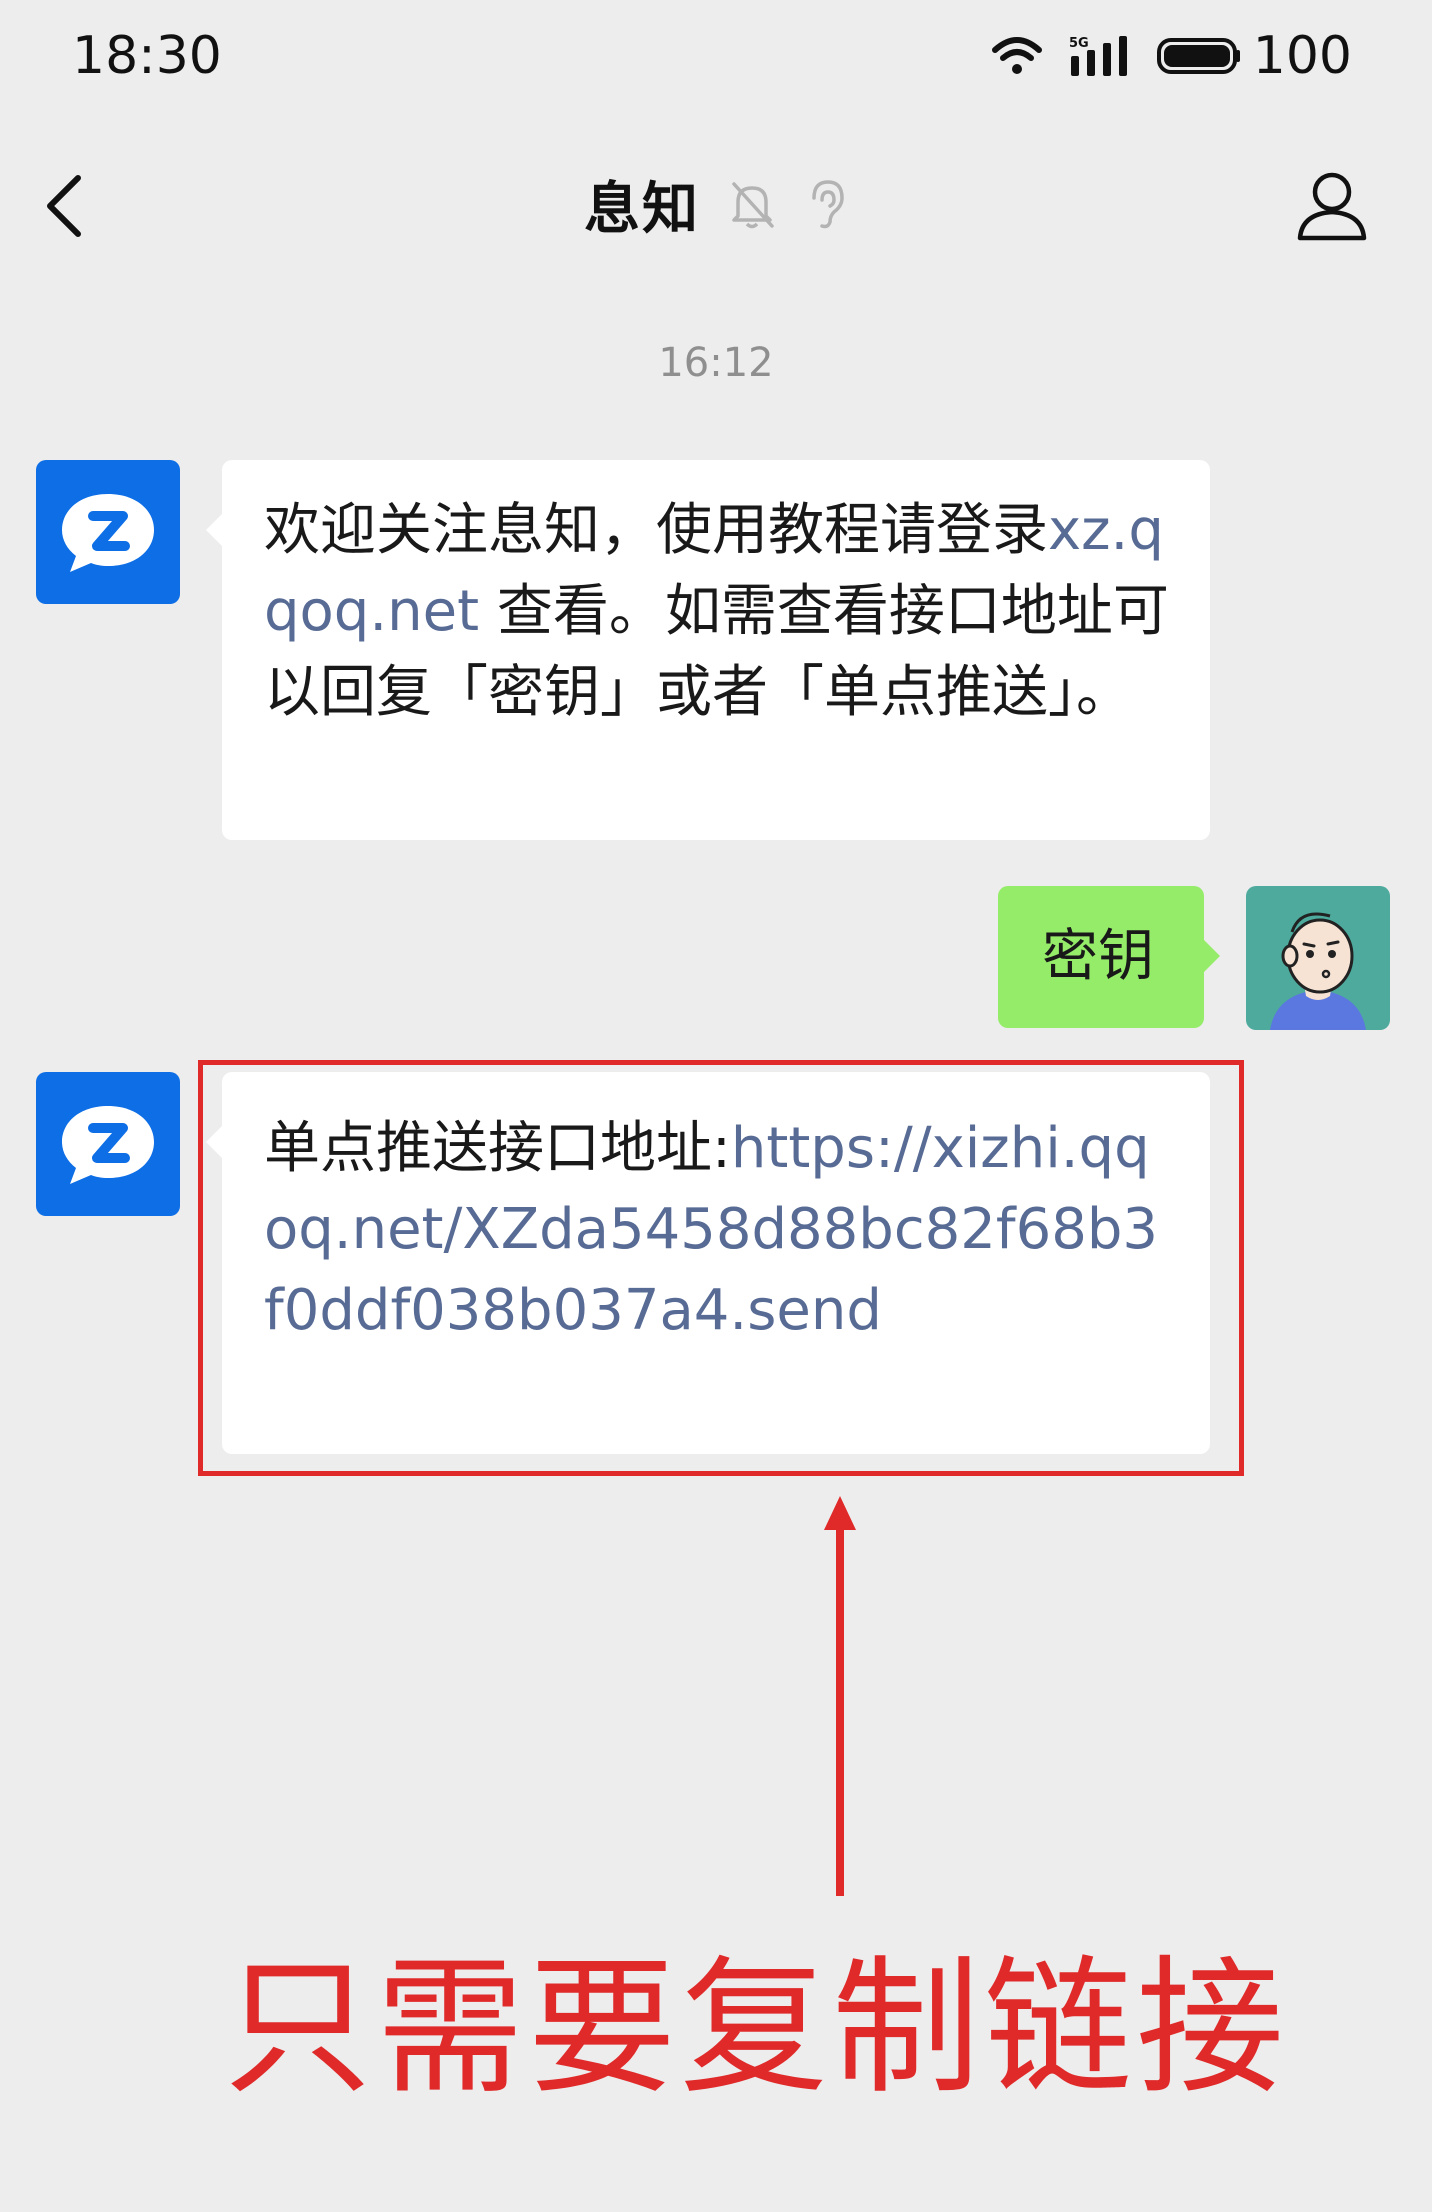  What do you see at coordinates (840, 1696) in the screenshot?
I see `up-arrow-icon` at bounding box center [840, 1696].